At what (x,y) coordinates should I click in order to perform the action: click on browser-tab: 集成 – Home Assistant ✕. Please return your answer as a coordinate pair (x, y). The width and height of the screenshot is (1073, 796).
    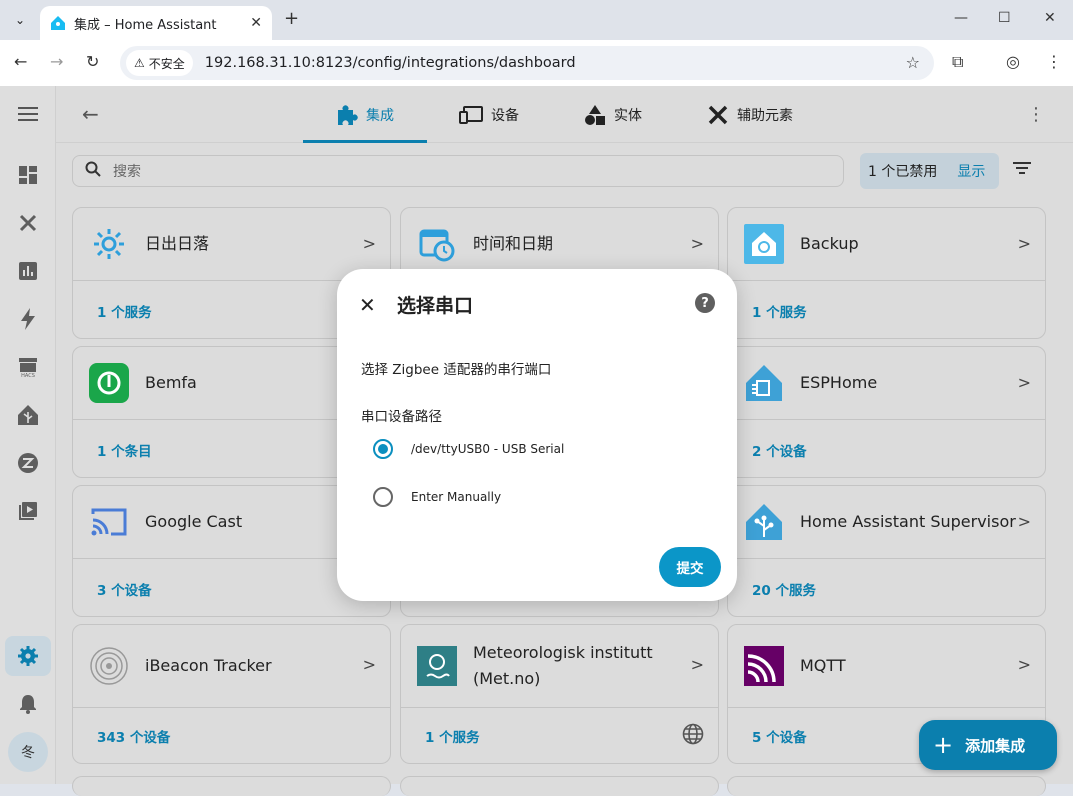
    Looking at the image, I should click on (156, 23).